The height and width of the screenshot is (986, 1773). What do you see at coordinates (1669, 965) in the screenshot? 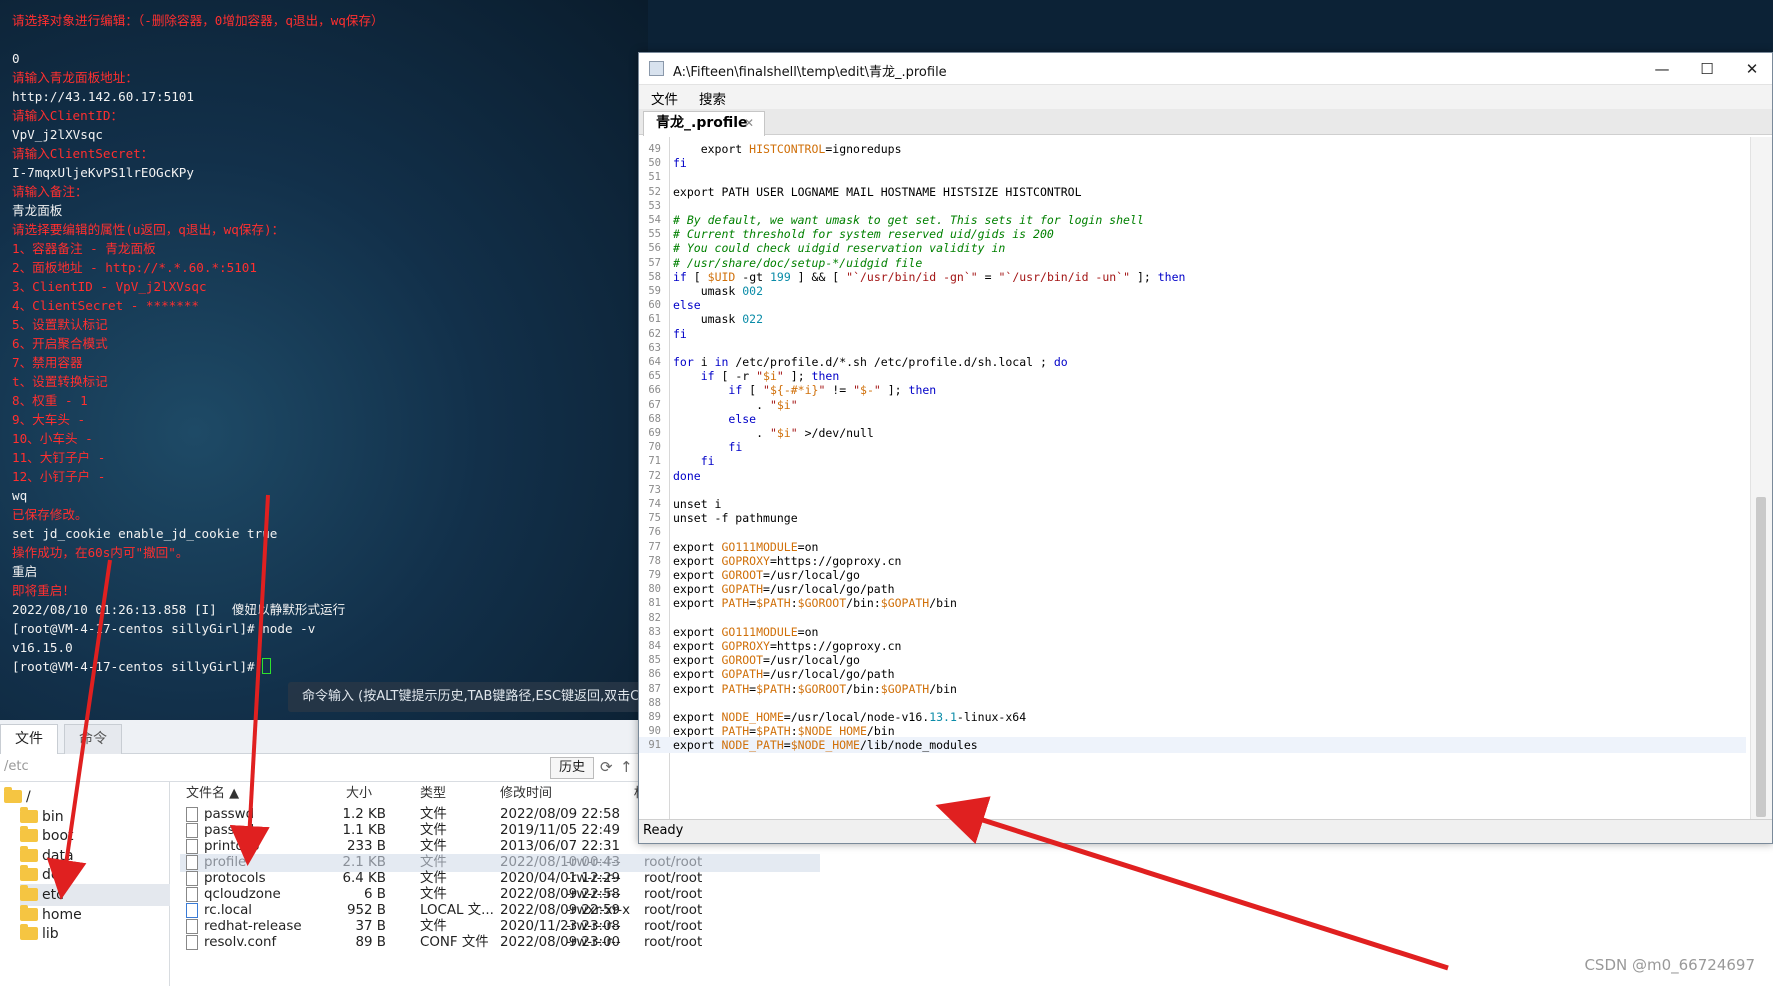
I see `watermark: CSDN @m0_66724697` at bounding box center [1669, 965].